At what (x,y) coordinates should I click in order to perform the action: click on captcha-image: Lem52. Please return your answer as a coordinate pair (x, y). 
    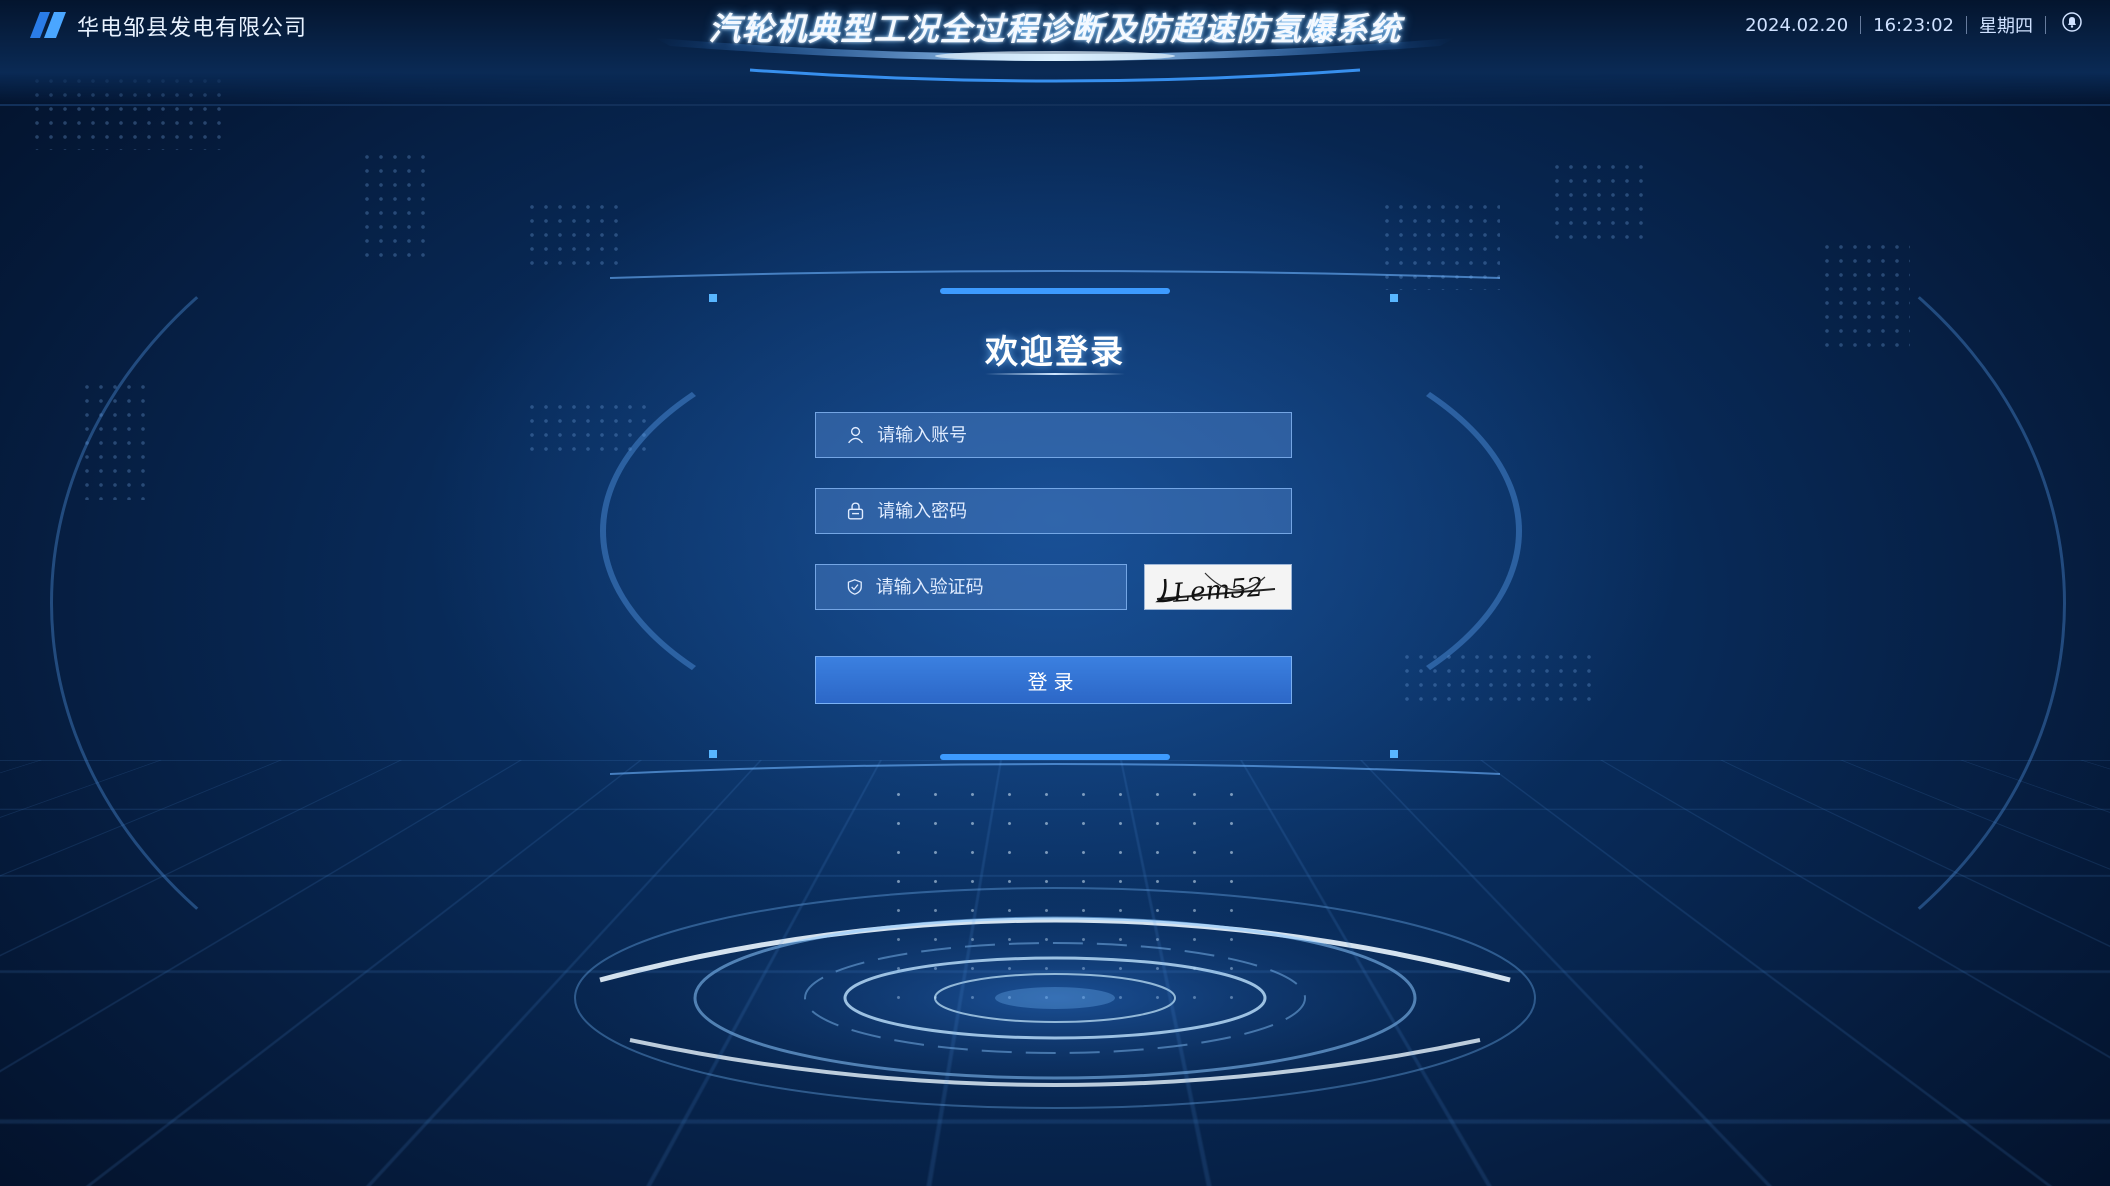
    Looking at the image, I should click on (1218, 587).